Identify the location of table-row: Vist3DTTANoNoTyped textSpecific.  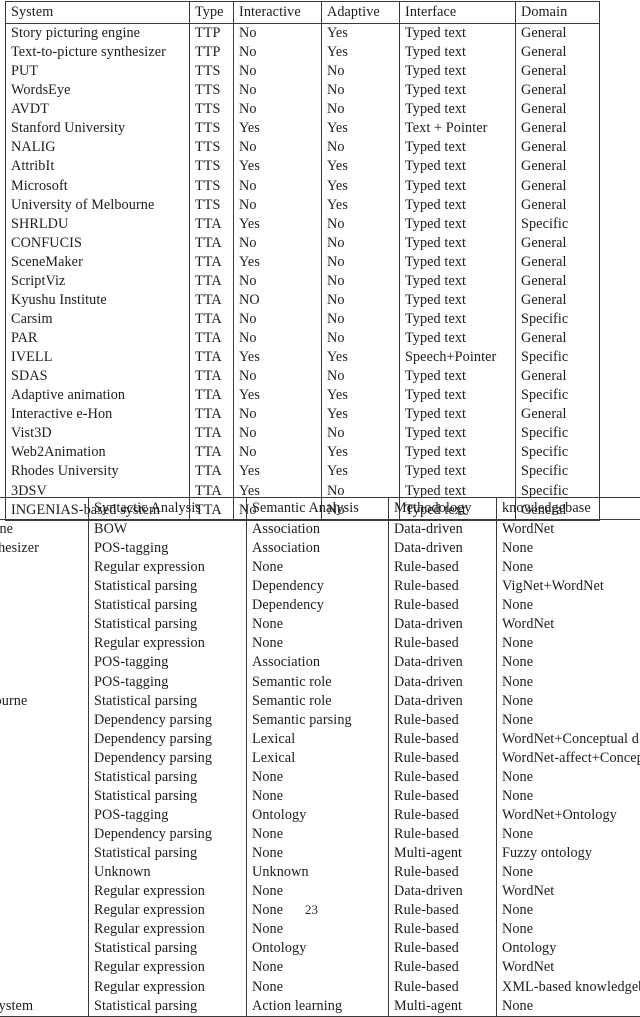
(303, 433).